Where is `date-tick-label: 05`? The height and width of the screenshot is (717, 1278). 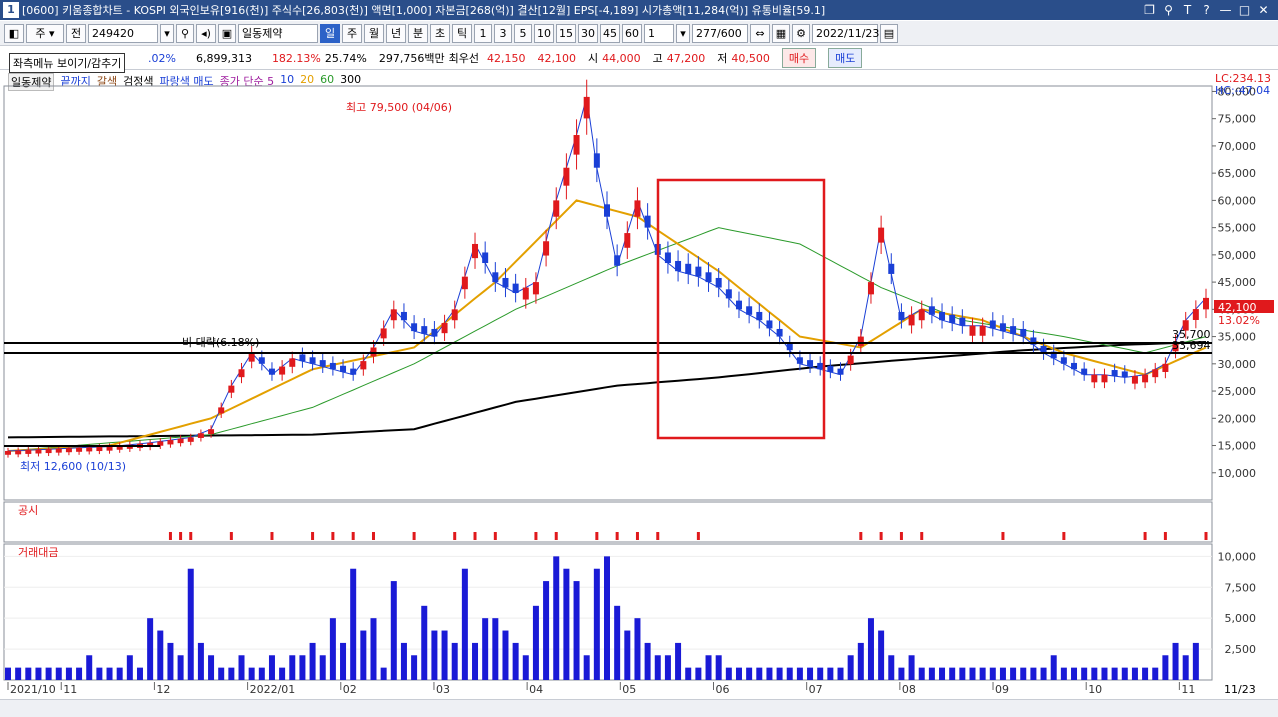
date-tick-label: 05 is located at coordinates (629, 689).